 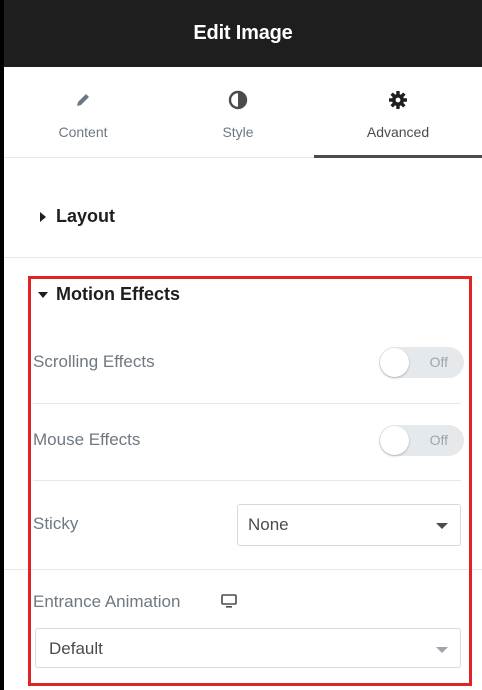 I want to click on scrolling-effects-label: Scrolling Effects, so click(x=94, y=361).